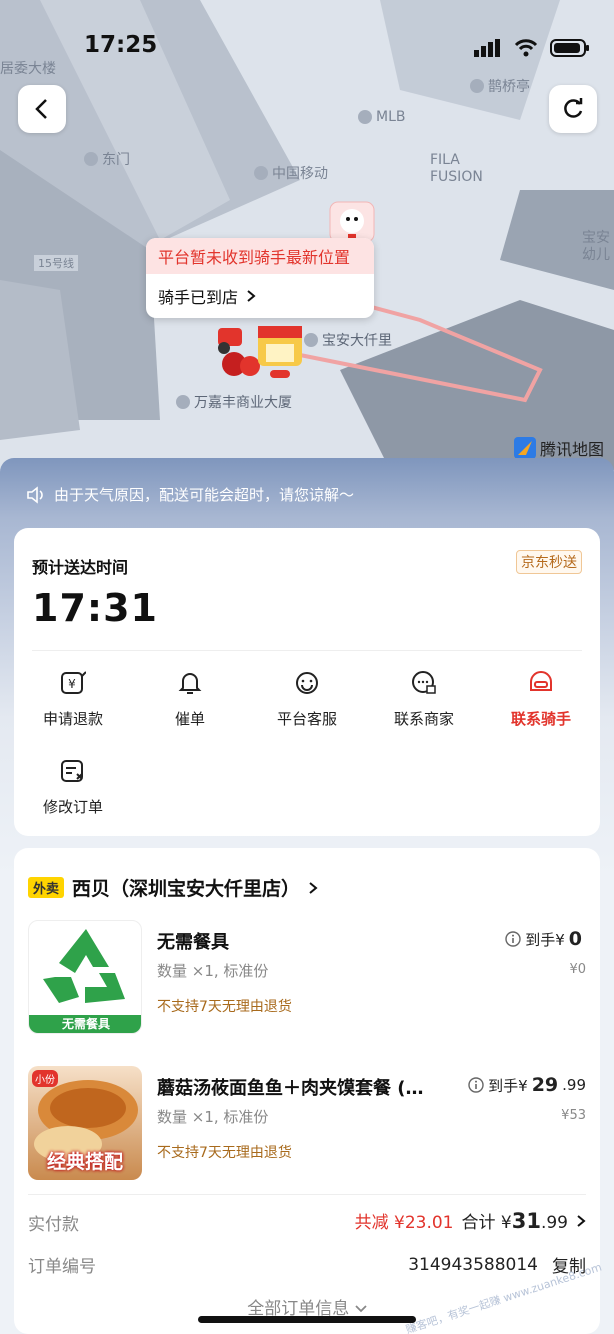 The image size is (614, 1334). What do you see at coordinates (541, 681) in the screenshot?
I see `rider-helmet-icon` at bounding box center [541, 681].